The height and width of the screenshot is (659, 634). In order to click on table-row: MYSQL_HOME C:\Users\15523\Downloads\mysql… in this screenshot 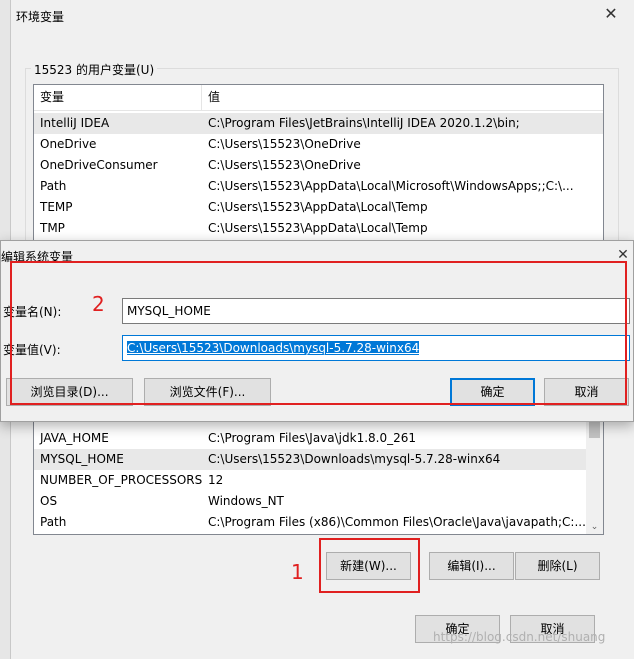, I will do `click(310, 459)`.